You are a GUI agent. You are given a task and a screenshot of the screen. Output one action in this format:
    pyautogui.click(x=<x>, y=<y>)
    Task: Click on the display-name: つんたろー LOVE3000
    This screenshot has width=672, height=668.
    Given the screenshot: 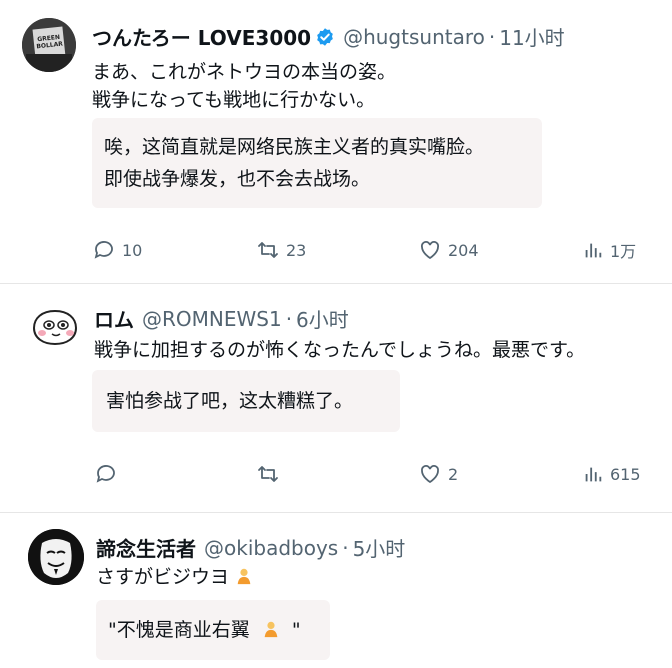 What is the action you would take?
    pyautogui.click(x=201, y=36)
    